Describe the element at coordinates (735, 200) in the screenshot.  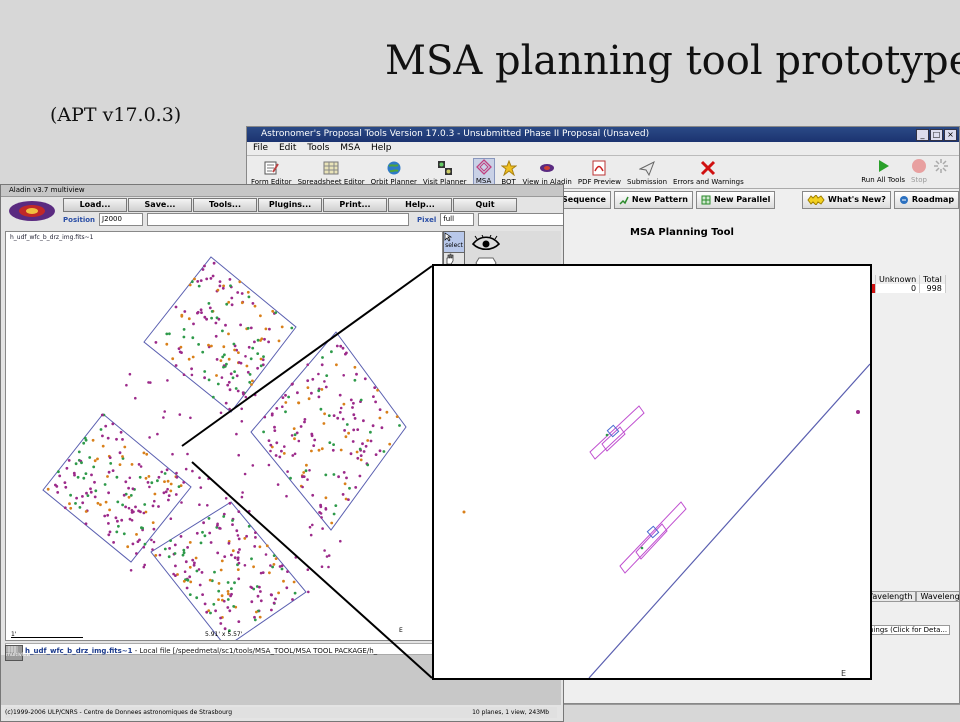
I see `new-parallel-button: New Parallel` at that location.